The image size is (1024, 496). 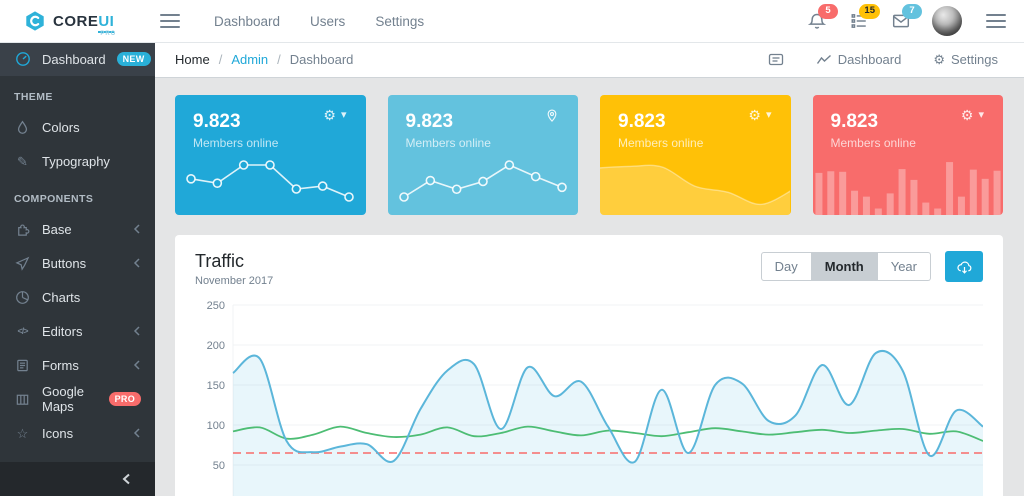 What do you see at coordinates (22, 399) in the screenshot?
I see `map-icon` at bounding box center [22, 399].